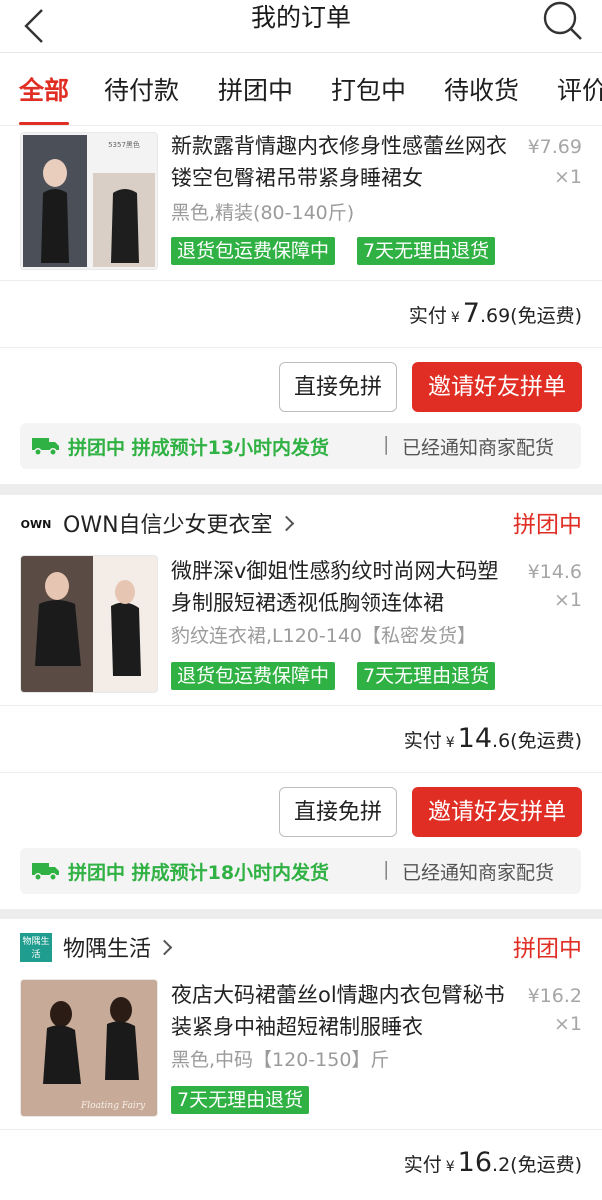 The height and width of the screenshot is (1200, 602). Describe the element at coordinates (255, 89) in the screenshot. I see `tab-group-buying: 拼团中` at that location.